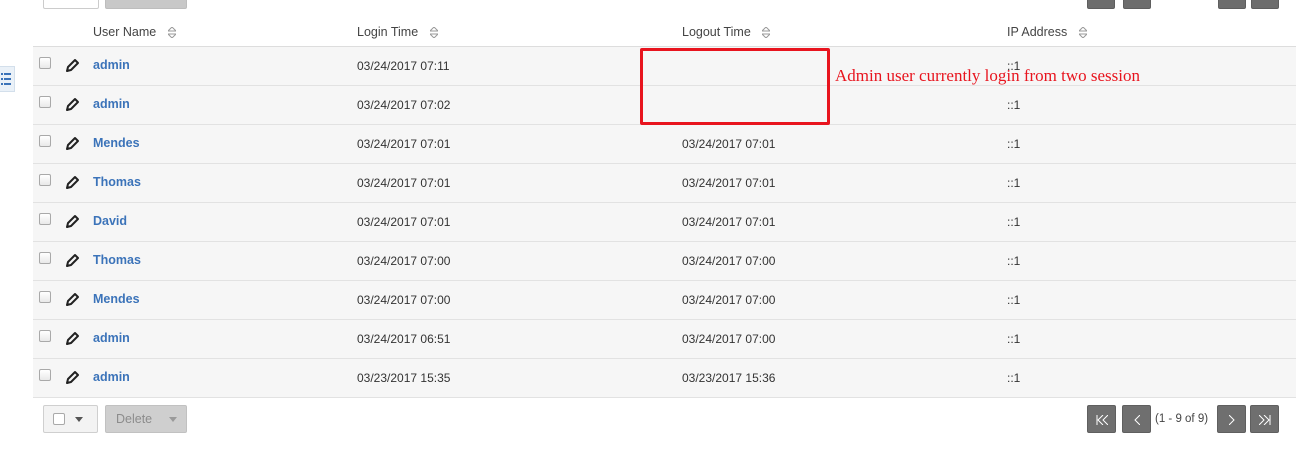 The height and width of the screenshot is (461, 1307). I want to click on top-delete-button, so click(146, 4).